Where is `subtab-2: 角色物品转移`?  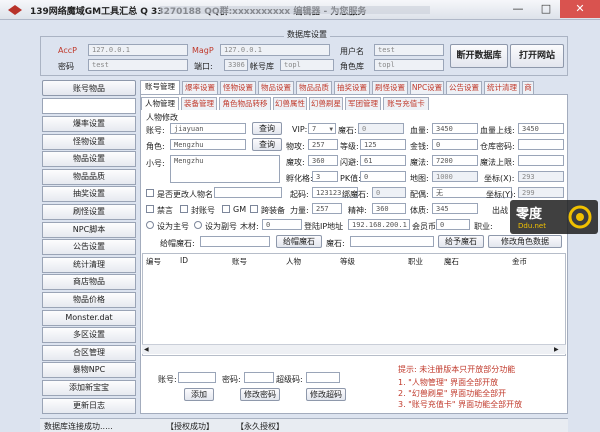
subtab-2: 角色物品转移 is located at coordinates (245, 103).